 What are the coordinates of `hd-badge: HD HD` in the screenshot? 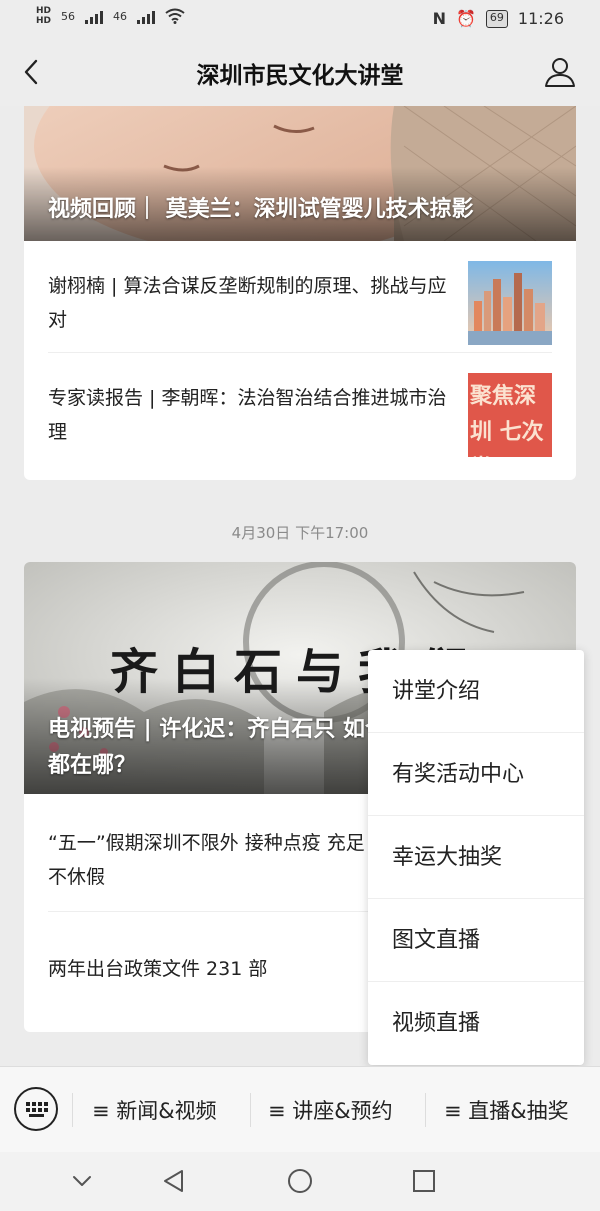 It's located at (44, 16).